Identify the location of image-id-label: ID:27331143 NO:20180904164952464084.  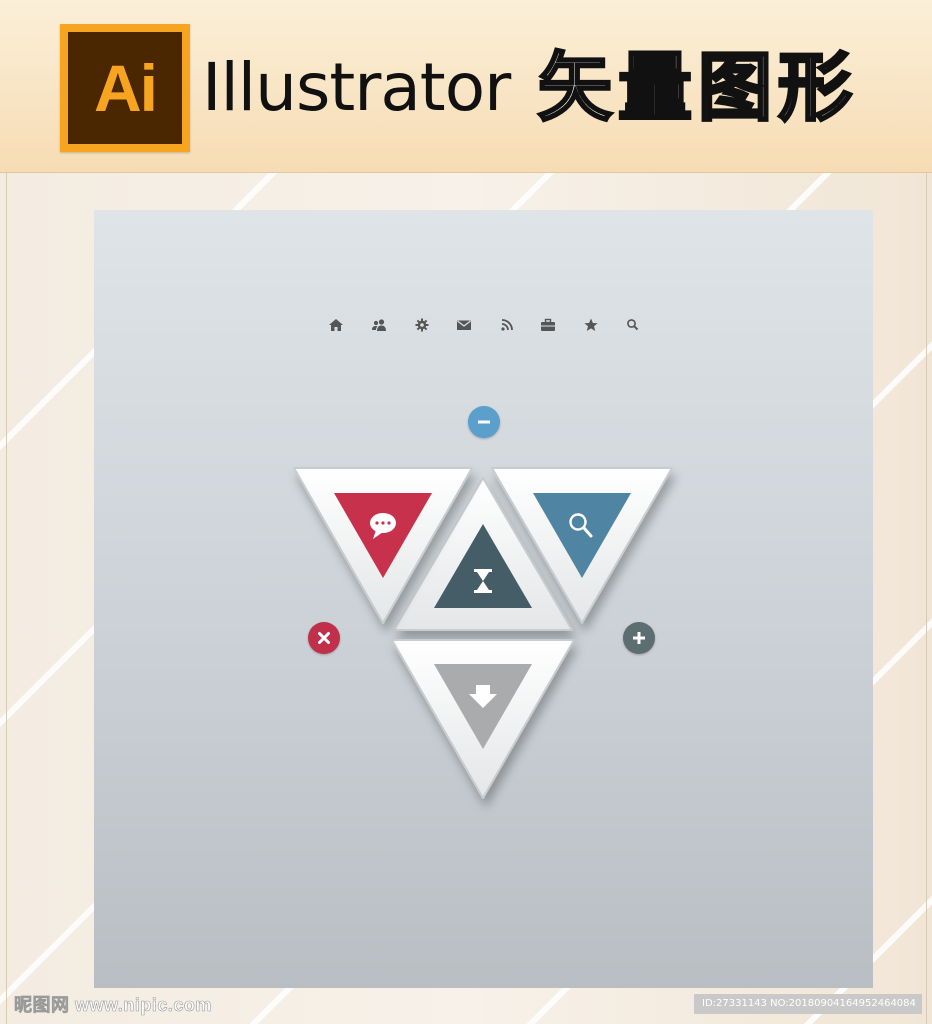
(808, 1004).